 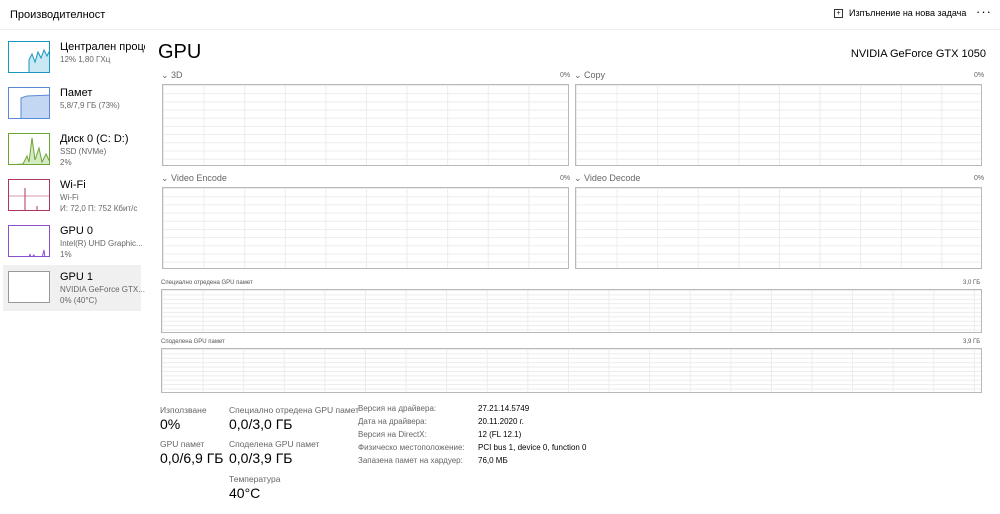 I want to click on run-new-task-label: Изпълнение на нова задача, so click(x=908, y=13).